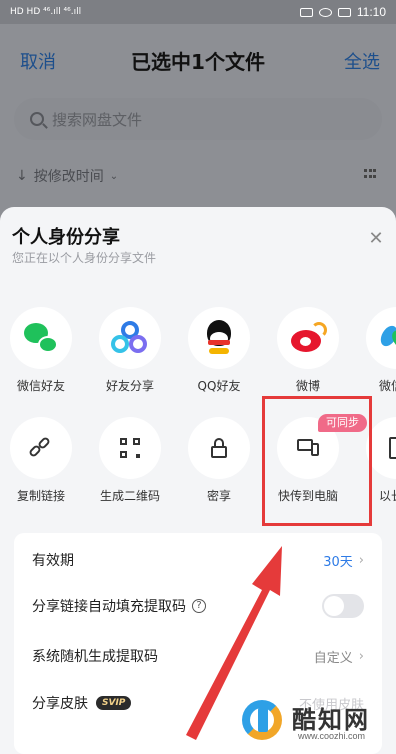 This screenshot has width=396, height=754. What do you see at coordinates (262, 720) in the screenshot?
I see `watermark-logo-icon` at bounding box center [262, 720].